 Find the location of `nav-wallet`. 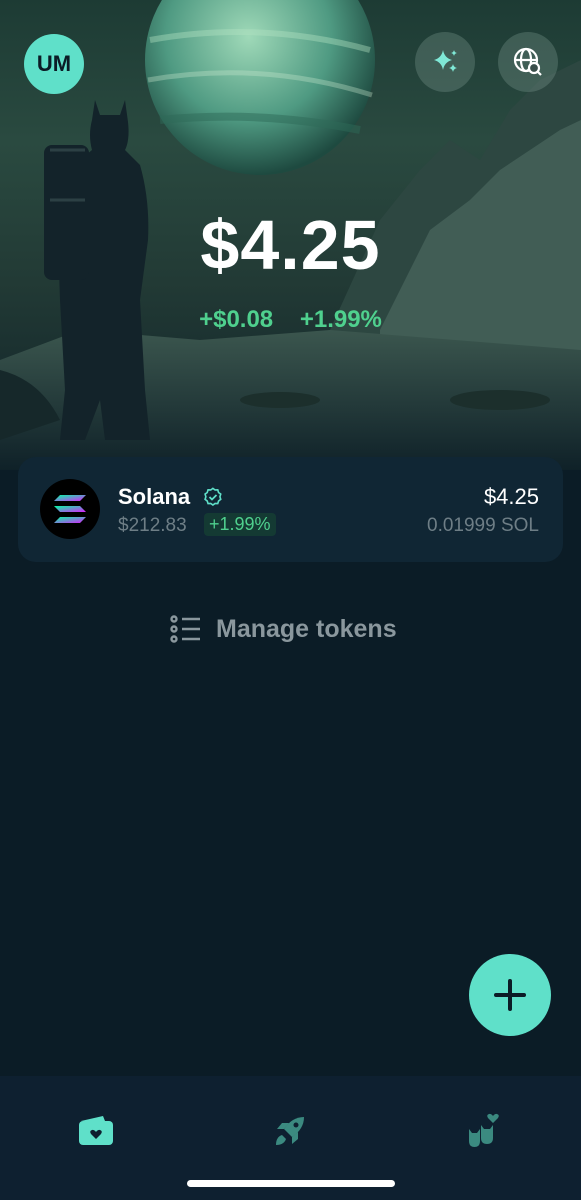

nav-wallet is located at coordinates (96, 1131).